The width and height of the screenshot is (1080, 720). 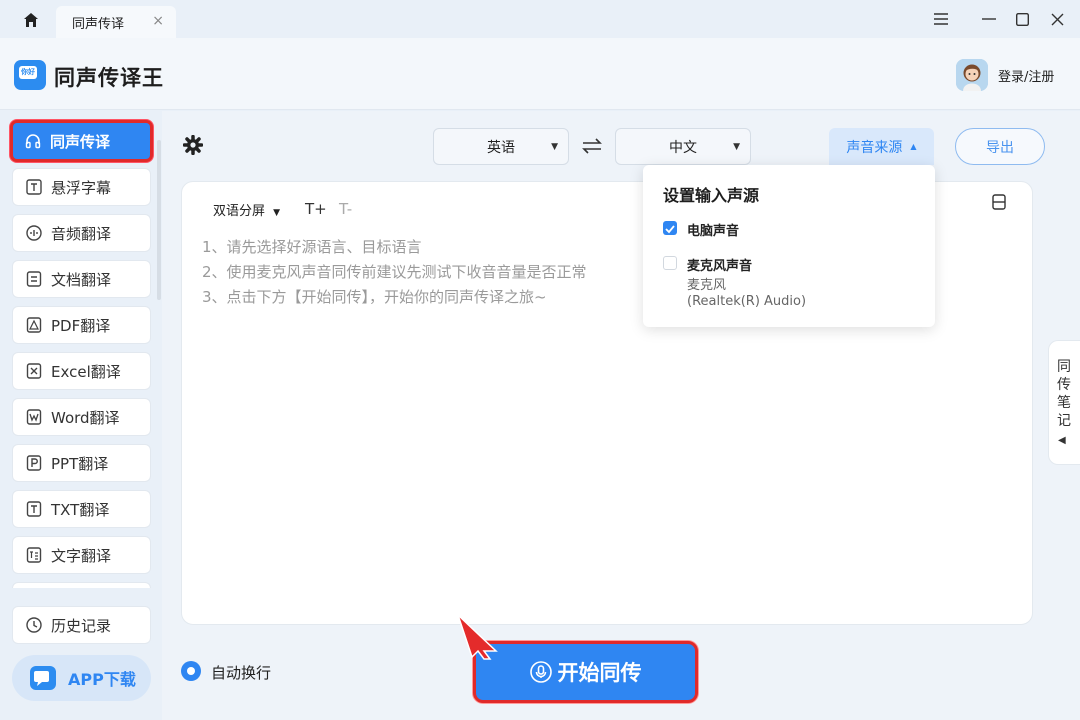 I want to click on display-mode-label: 双语分屏, so click(x=239, y=211).